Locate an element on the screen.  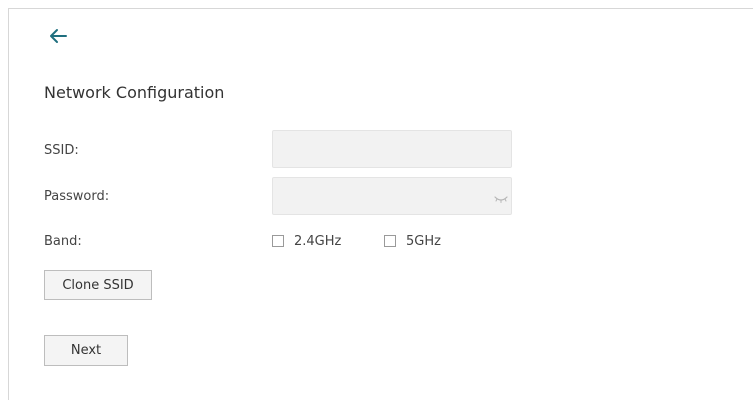
ssid-input is located at coordinates (392, 149).